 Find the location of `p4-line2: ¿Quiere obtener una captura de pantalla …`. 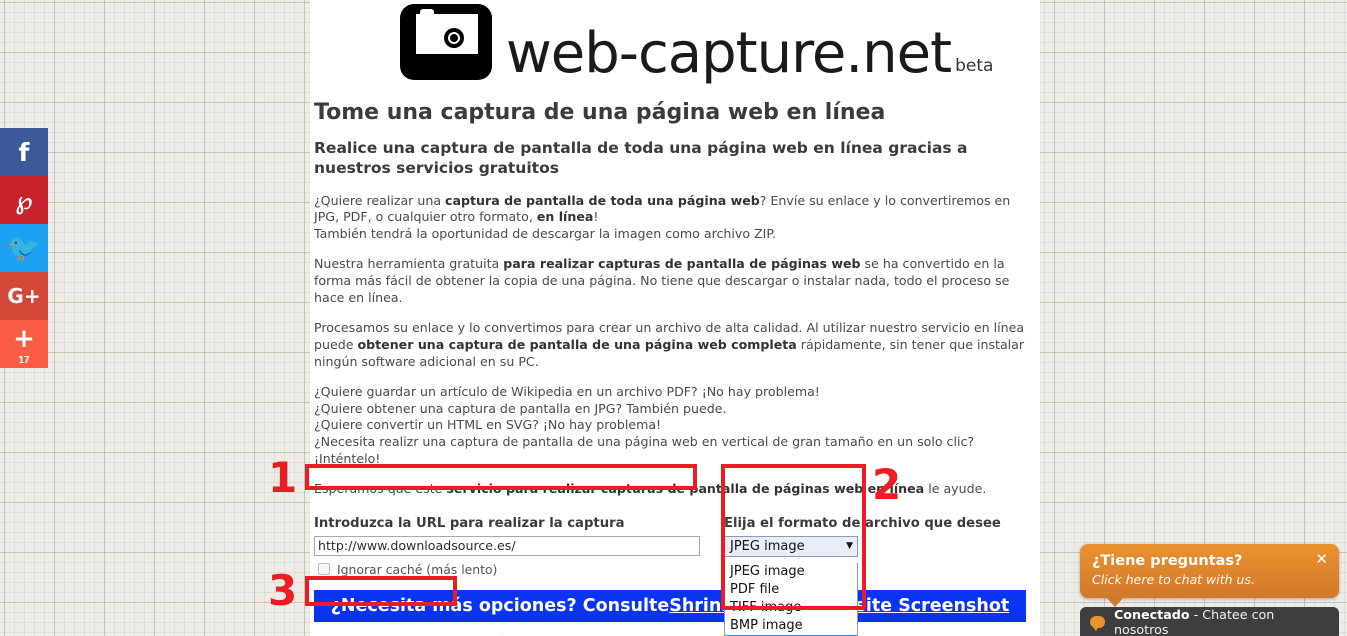

p4-line2: ¿Quiere obtener una captura de pantalla … is located at coordinates (520, 408).